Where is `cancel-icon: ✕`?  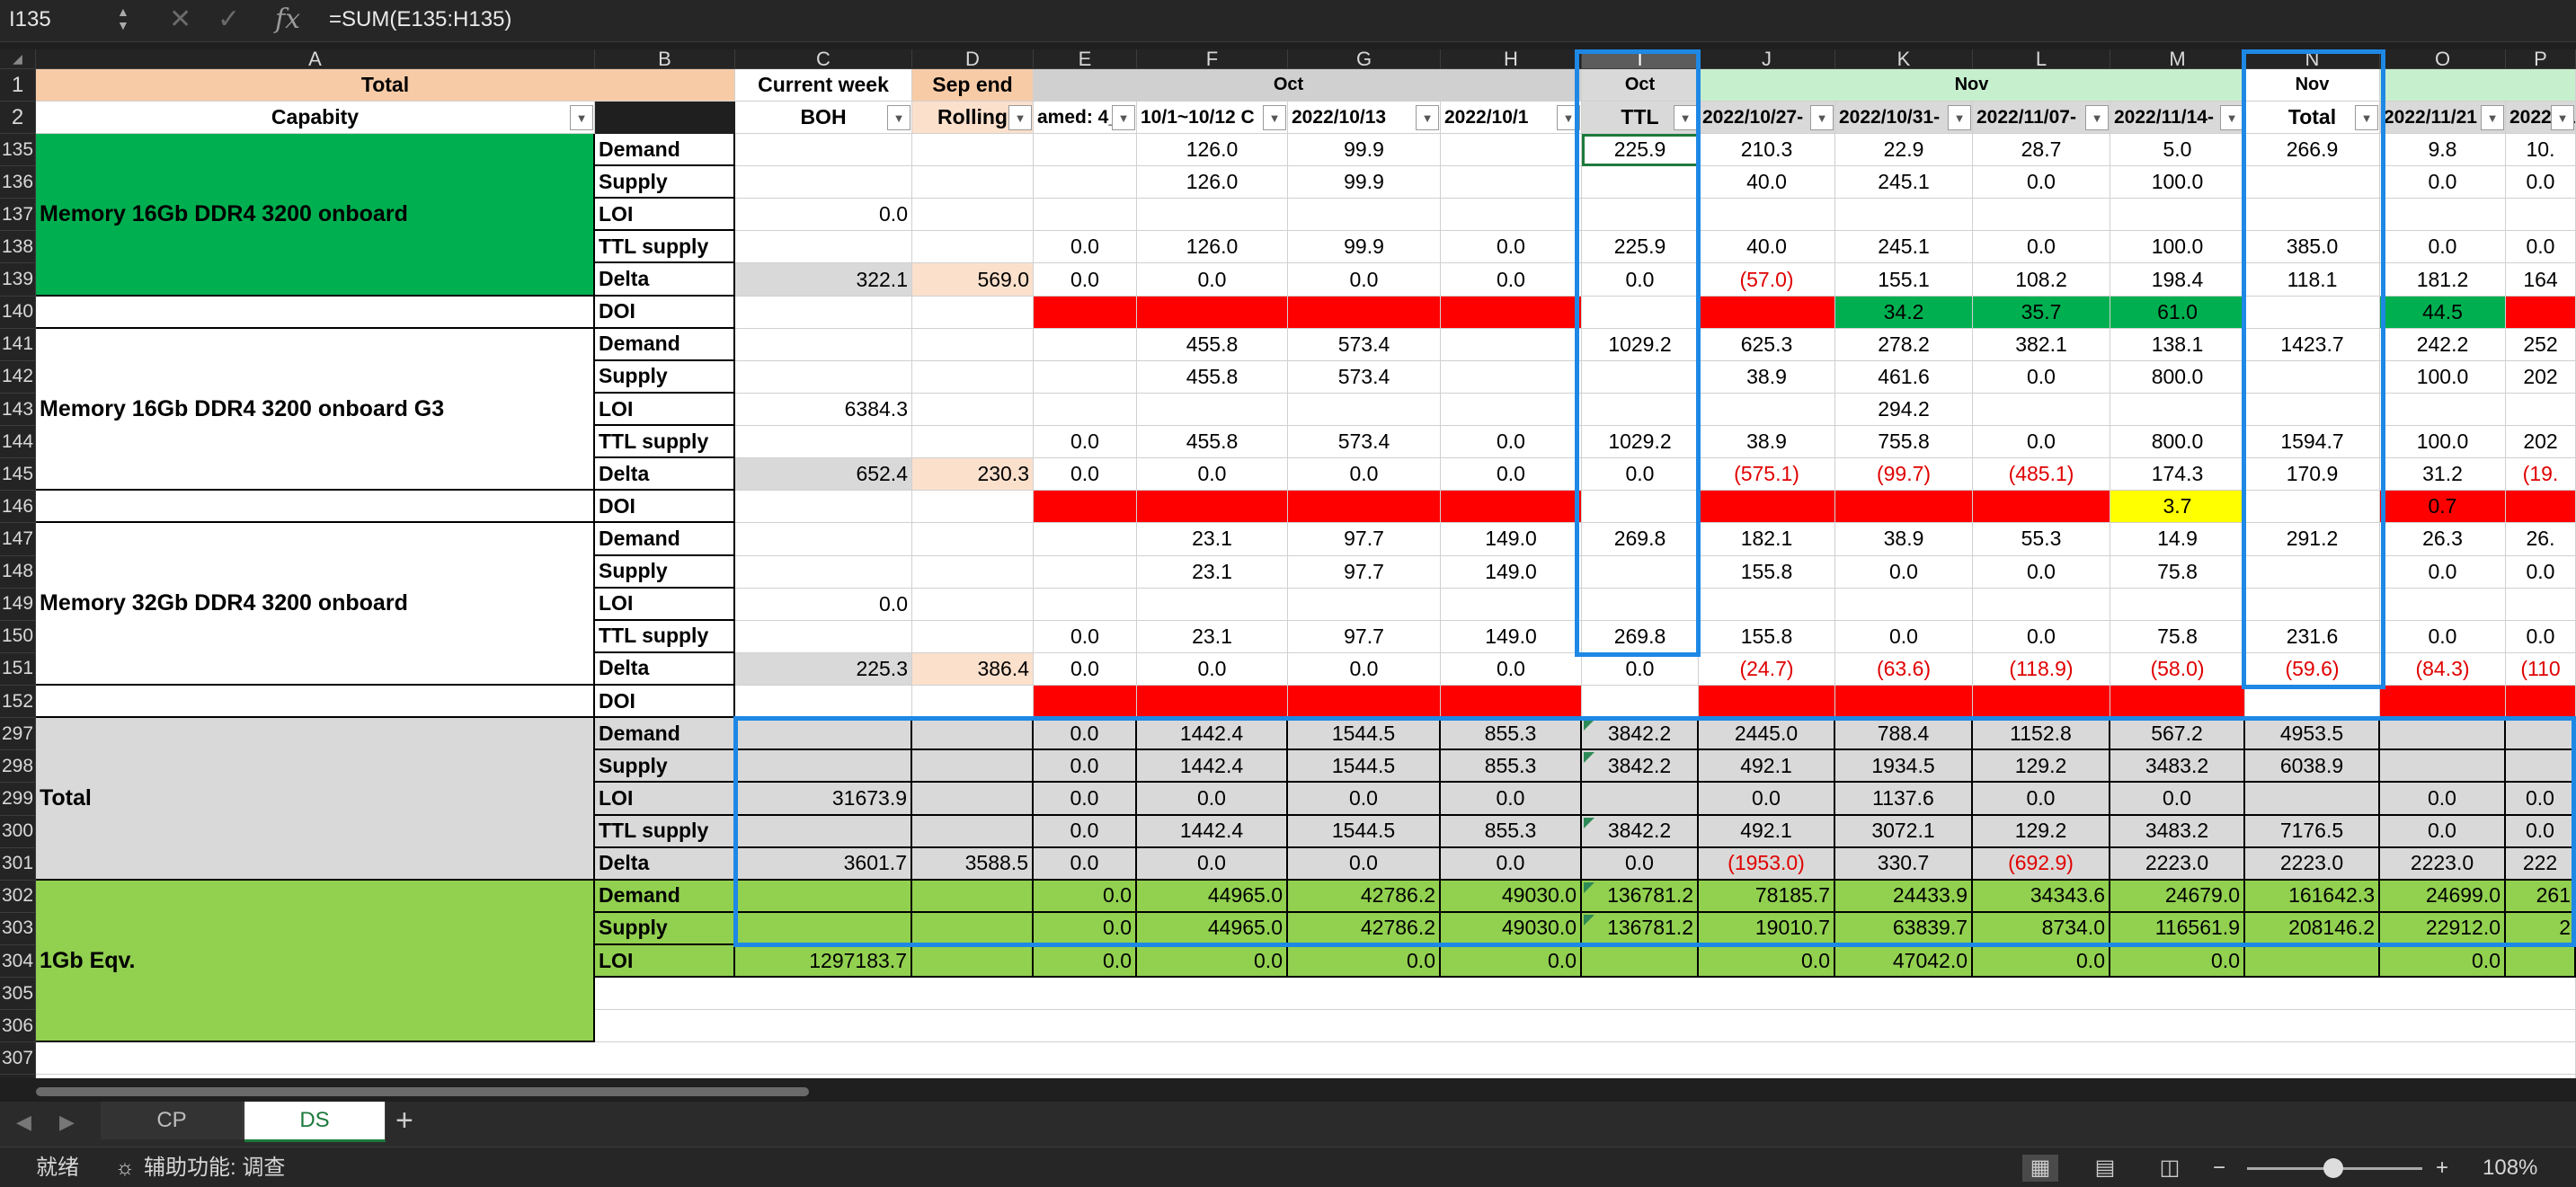 cancel-icon: ✕ is located at coordinates (180, 20).